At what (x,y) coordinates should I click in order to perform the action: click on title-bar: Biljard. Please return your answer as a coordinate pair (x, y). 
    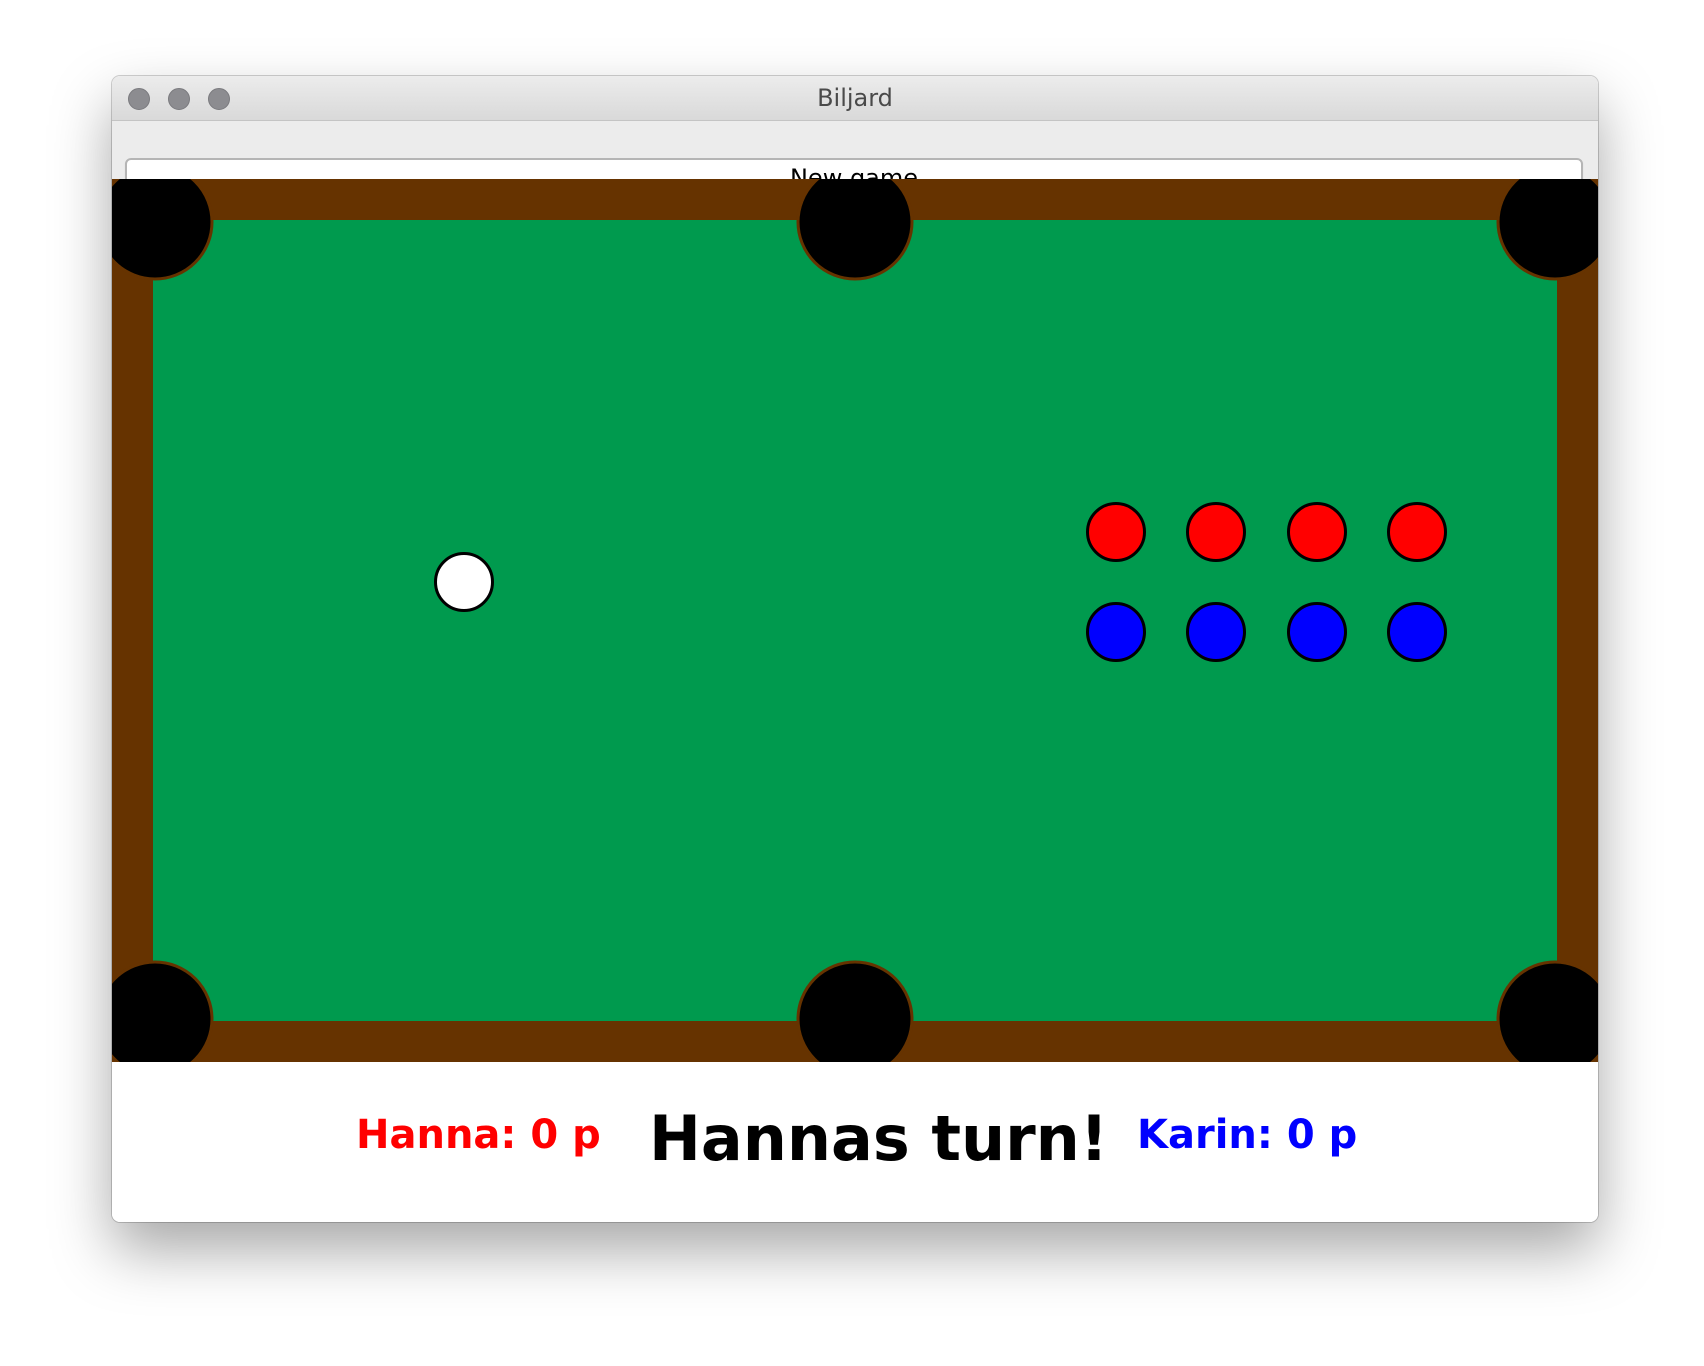
    Looking at the image, I should click on (855, 98).